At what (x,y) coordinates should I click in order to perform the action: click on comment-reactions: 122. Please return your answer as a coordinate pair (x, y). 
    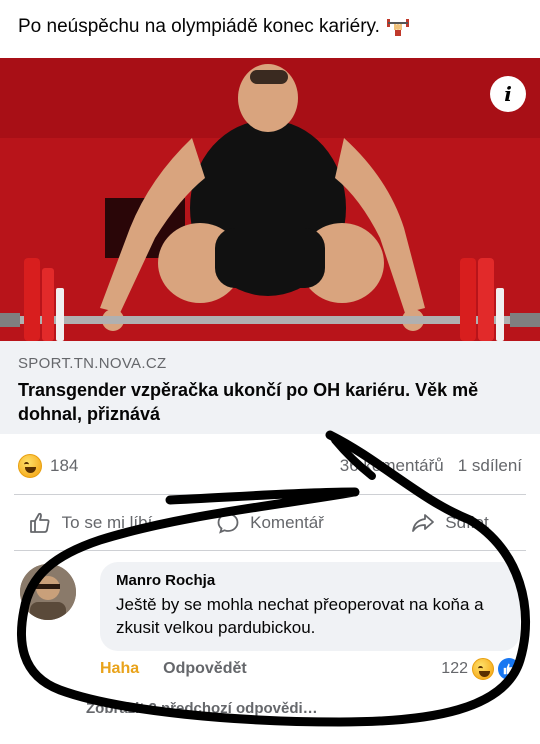
    Looking at the image, I should click on (480, 669).